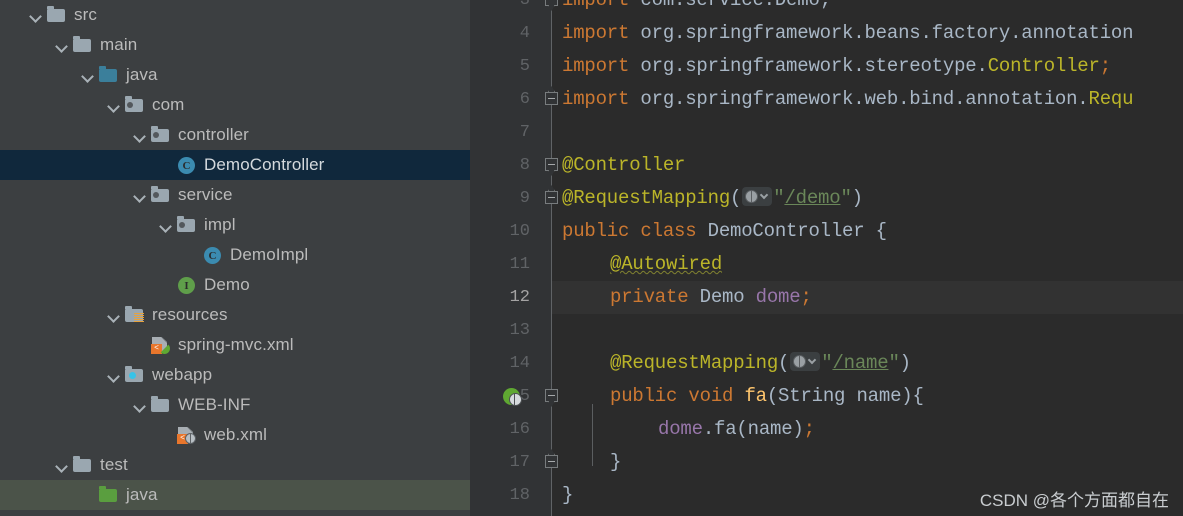 The width and height of the screenshot is (1183, 516). What do you see at coordinates (826, 429) in the screenshot?
I see `code-line-16: 16 dome.fa(name);` at bounding box center [826, 429].